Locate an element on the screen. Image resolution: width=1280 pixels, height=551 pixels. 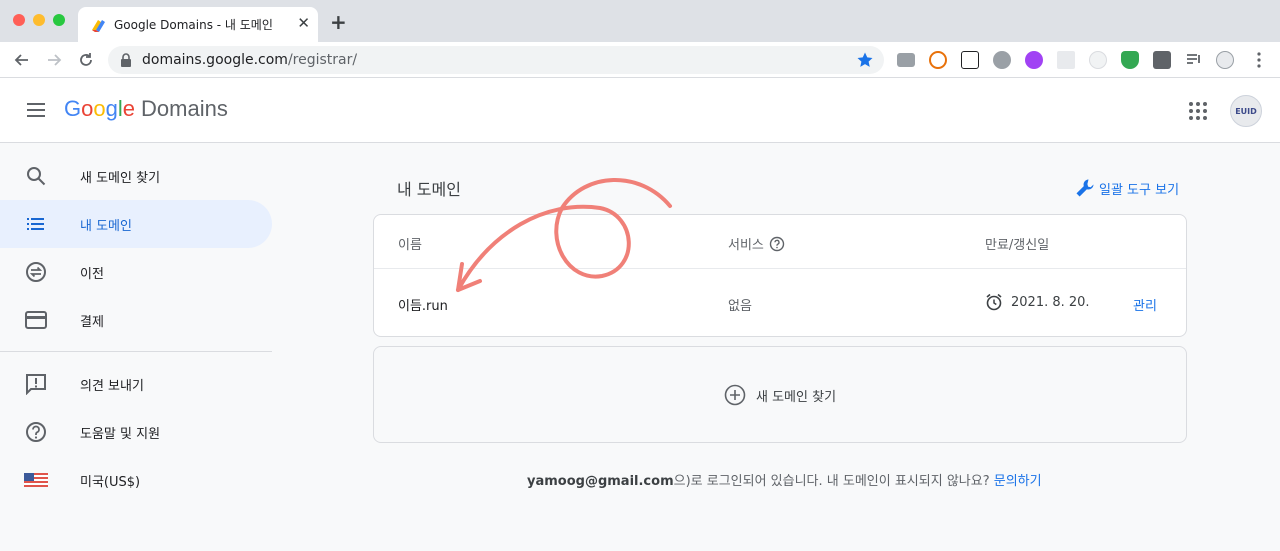
forward-arrow-icon is located at coordinates (54, 60).